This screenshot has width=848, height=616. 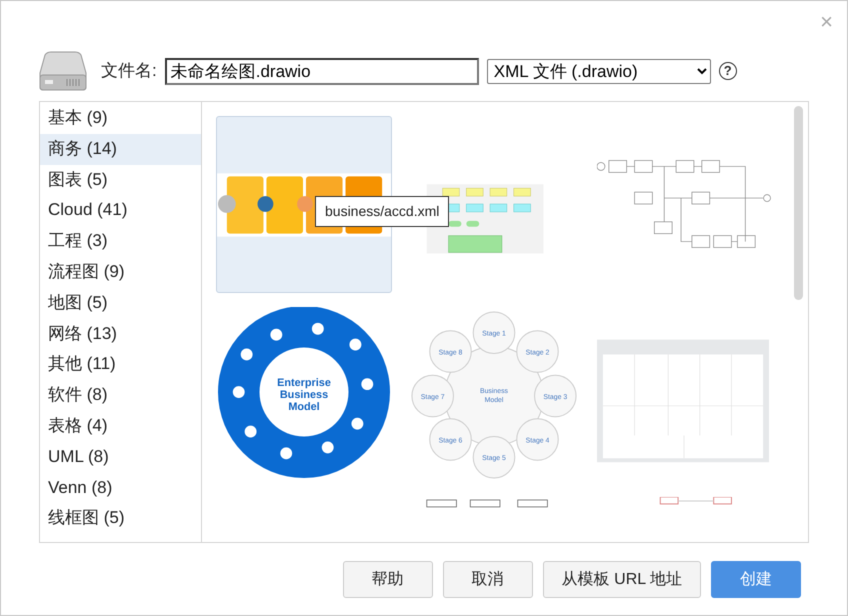 I want to click on tooltip: business/accd.xml, so click(x=382, y=211).